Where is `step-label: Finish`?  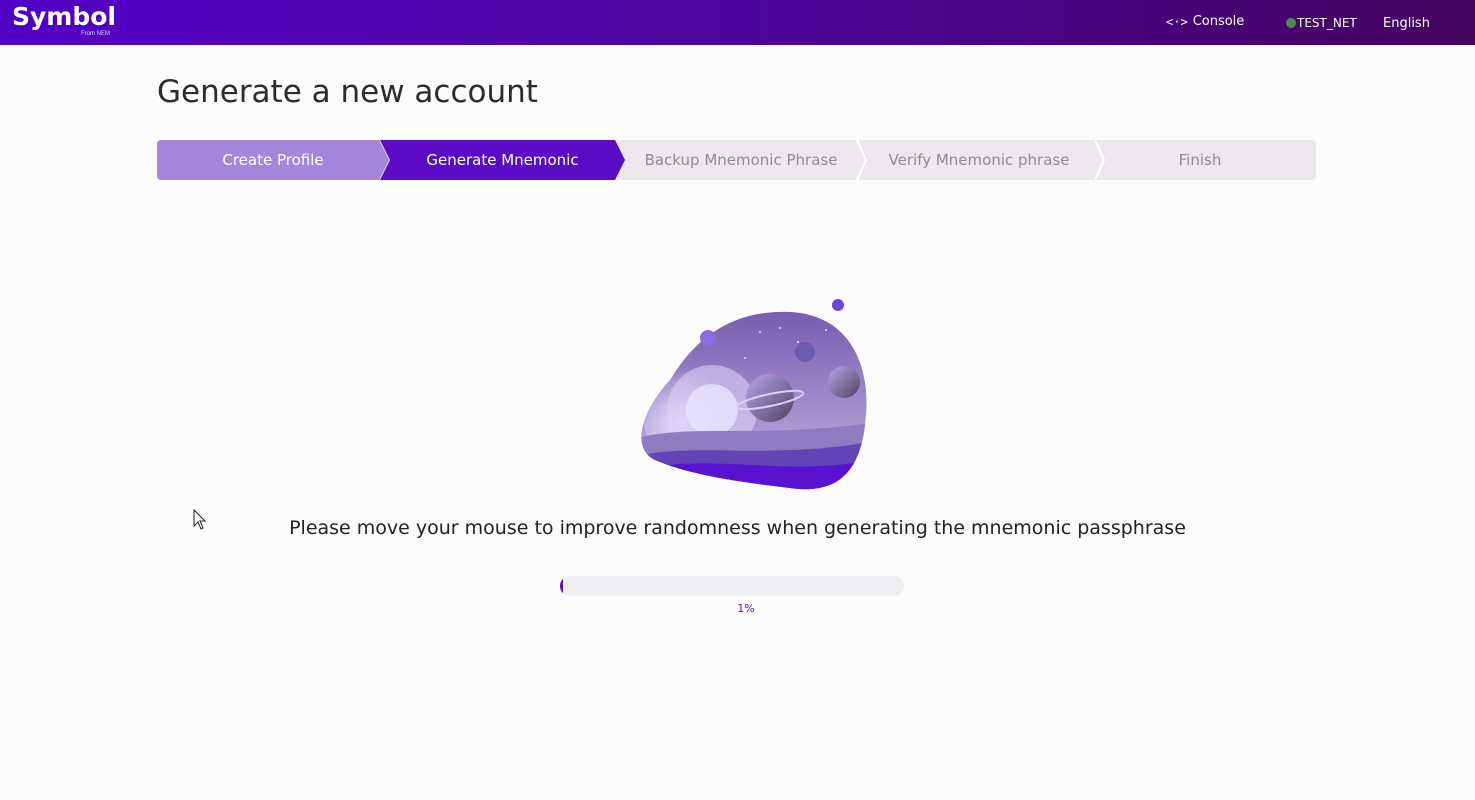 step-label: Finish is located at coordinates (1200, 160).